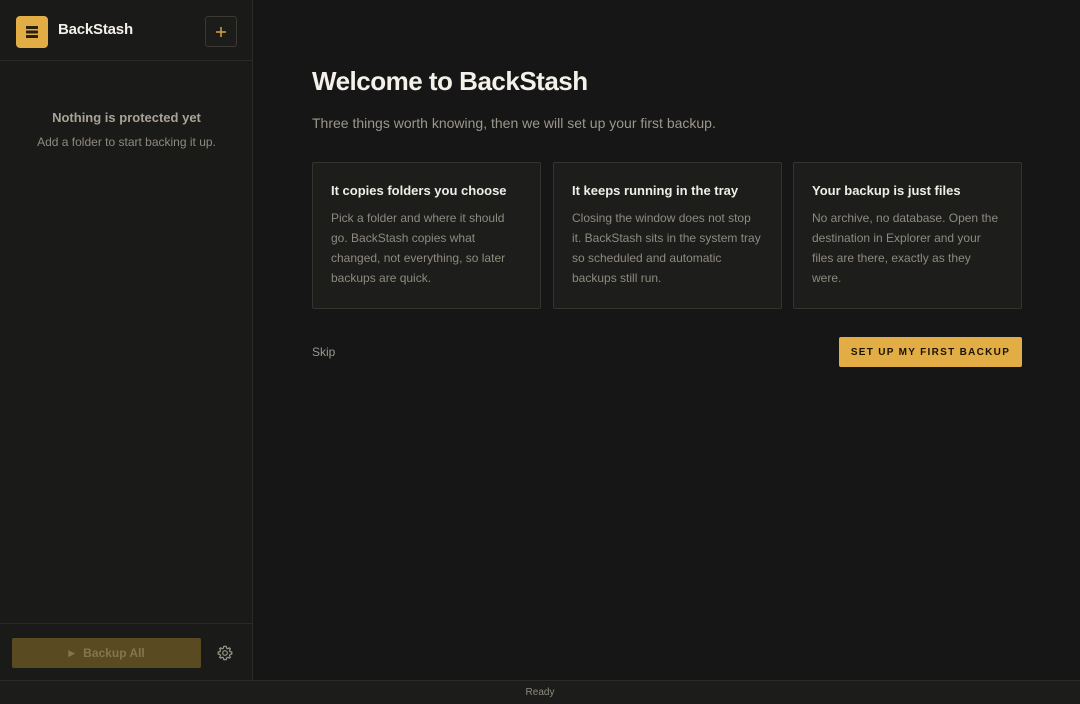  Describe the element at coordinates (886, 190) in the screenshot. I see `card-title: Your backup is just files` at that location.